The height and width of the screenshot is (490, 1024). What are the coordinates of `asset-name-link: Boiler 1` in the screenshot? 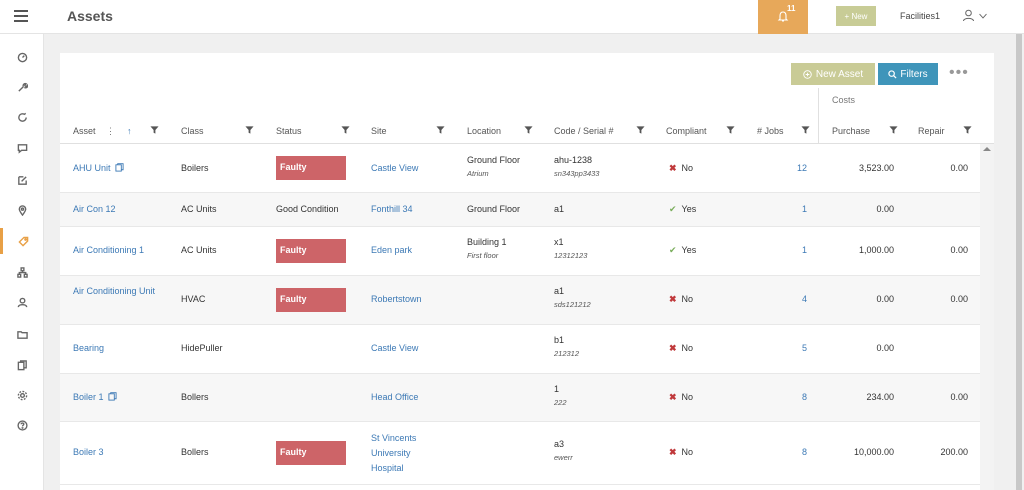 It's located at (95, 397).